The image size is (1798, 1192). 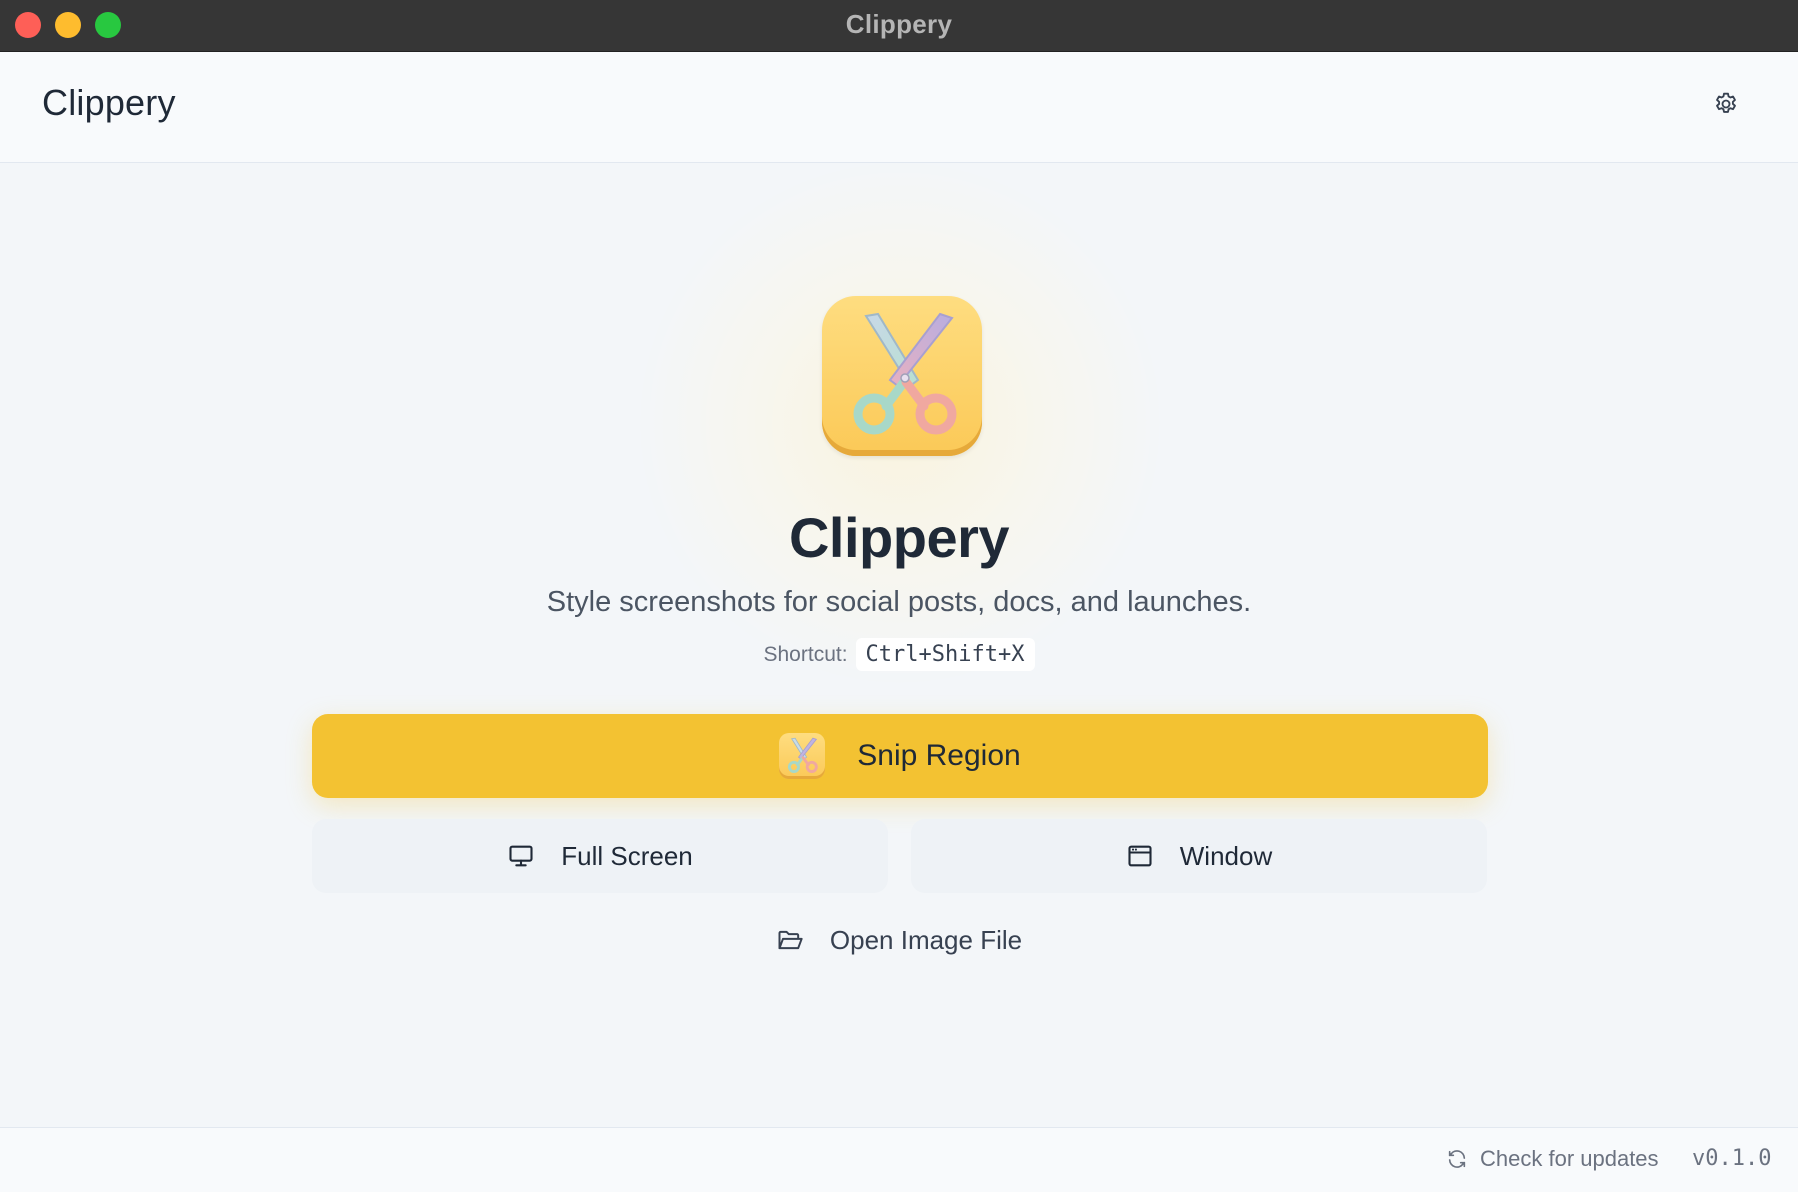 What do you see at coordinates (899, 1159) in the screenshot?
I see `footer: Check for updates v0.1.0` at bounding box center [899, 1159].